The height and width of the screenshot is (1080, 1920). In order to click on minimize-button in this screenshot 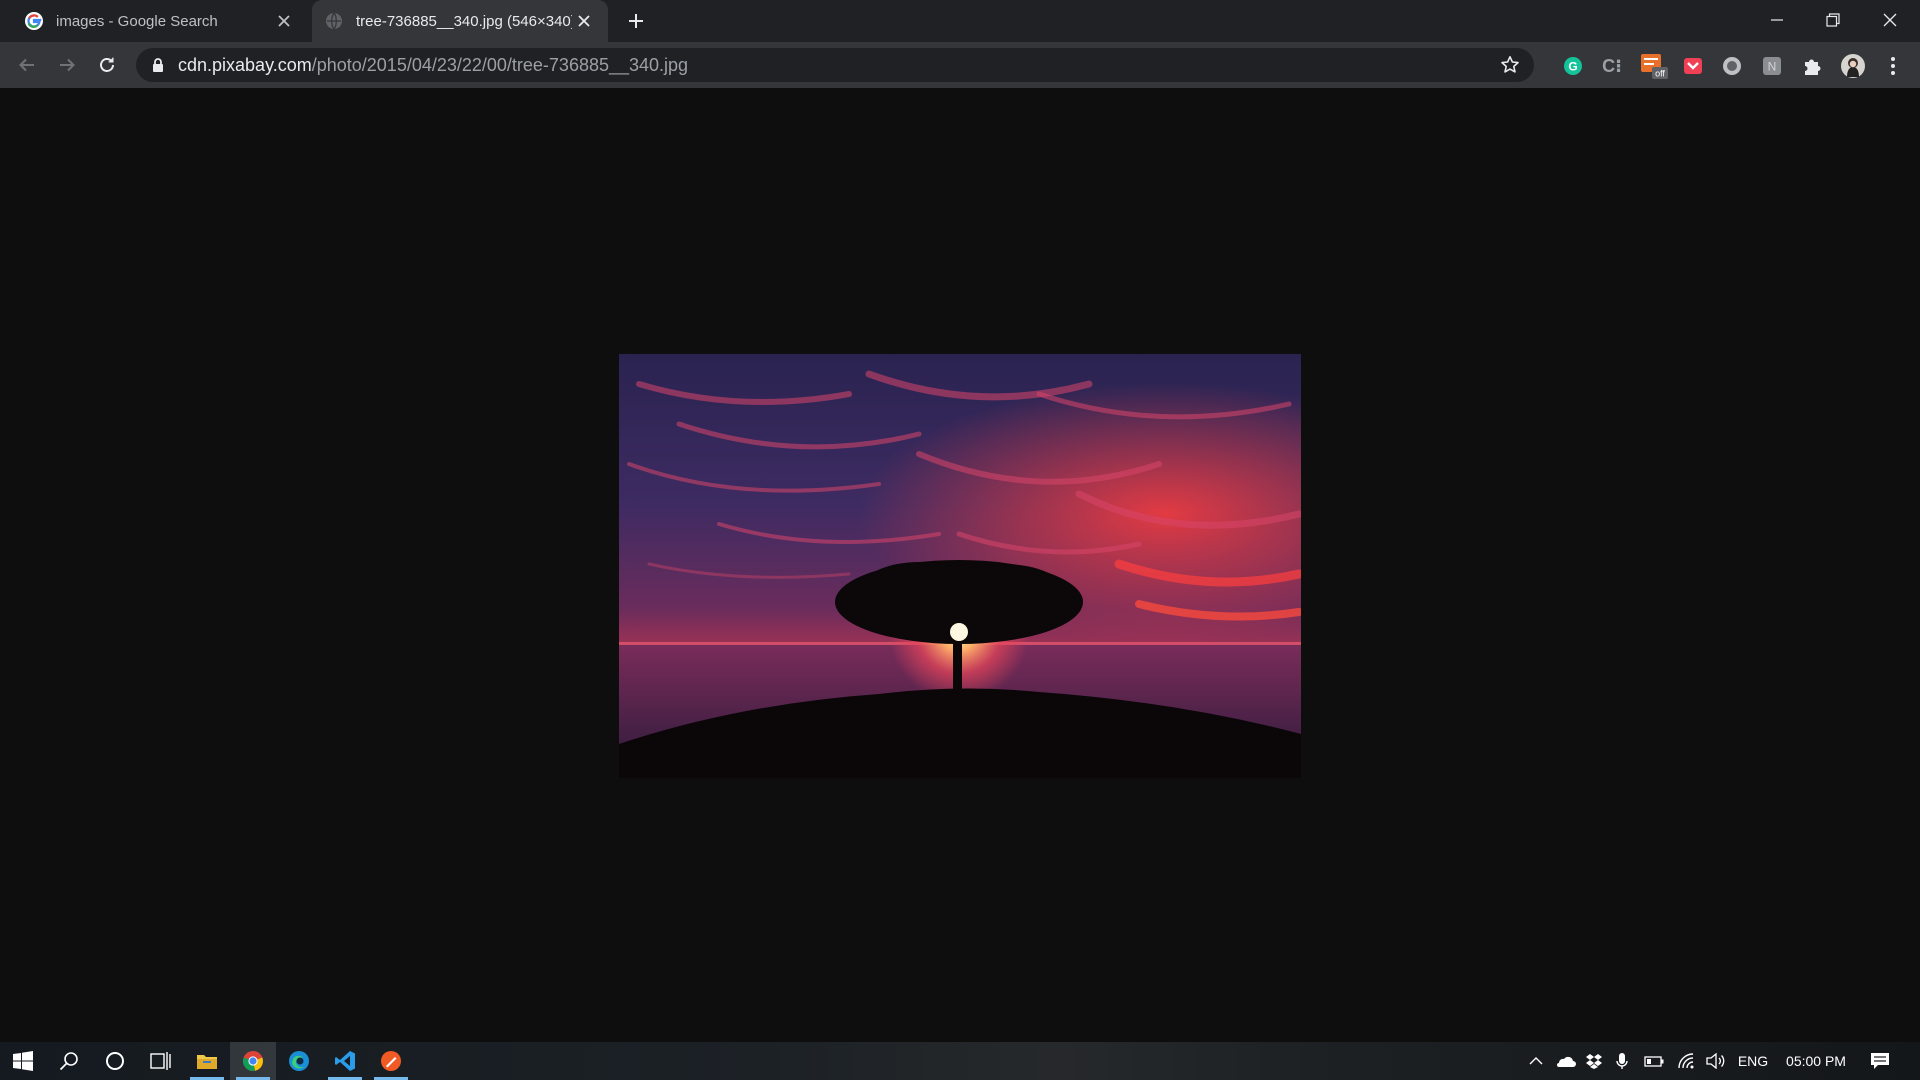, I will do `click(1777, 20)`.